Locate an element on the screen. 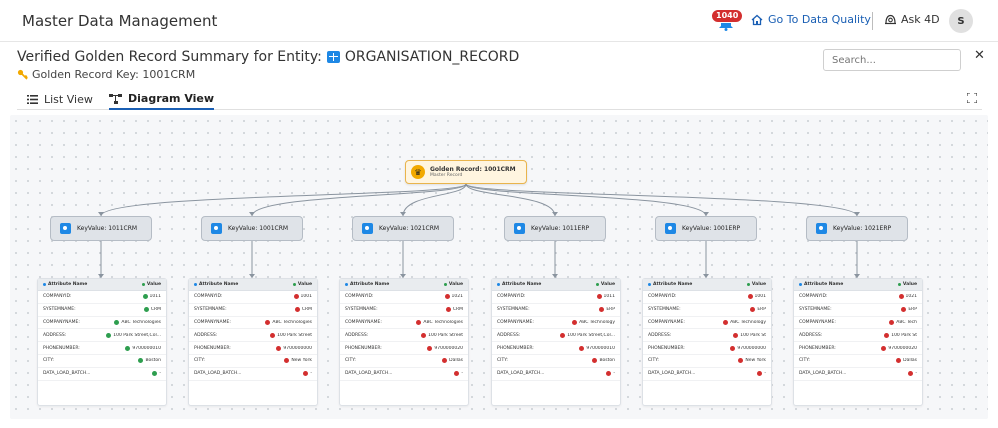 The height and width of the screenshot is (428, 998). table-row: CITY: Dallas is located at coordinates (404, 361).